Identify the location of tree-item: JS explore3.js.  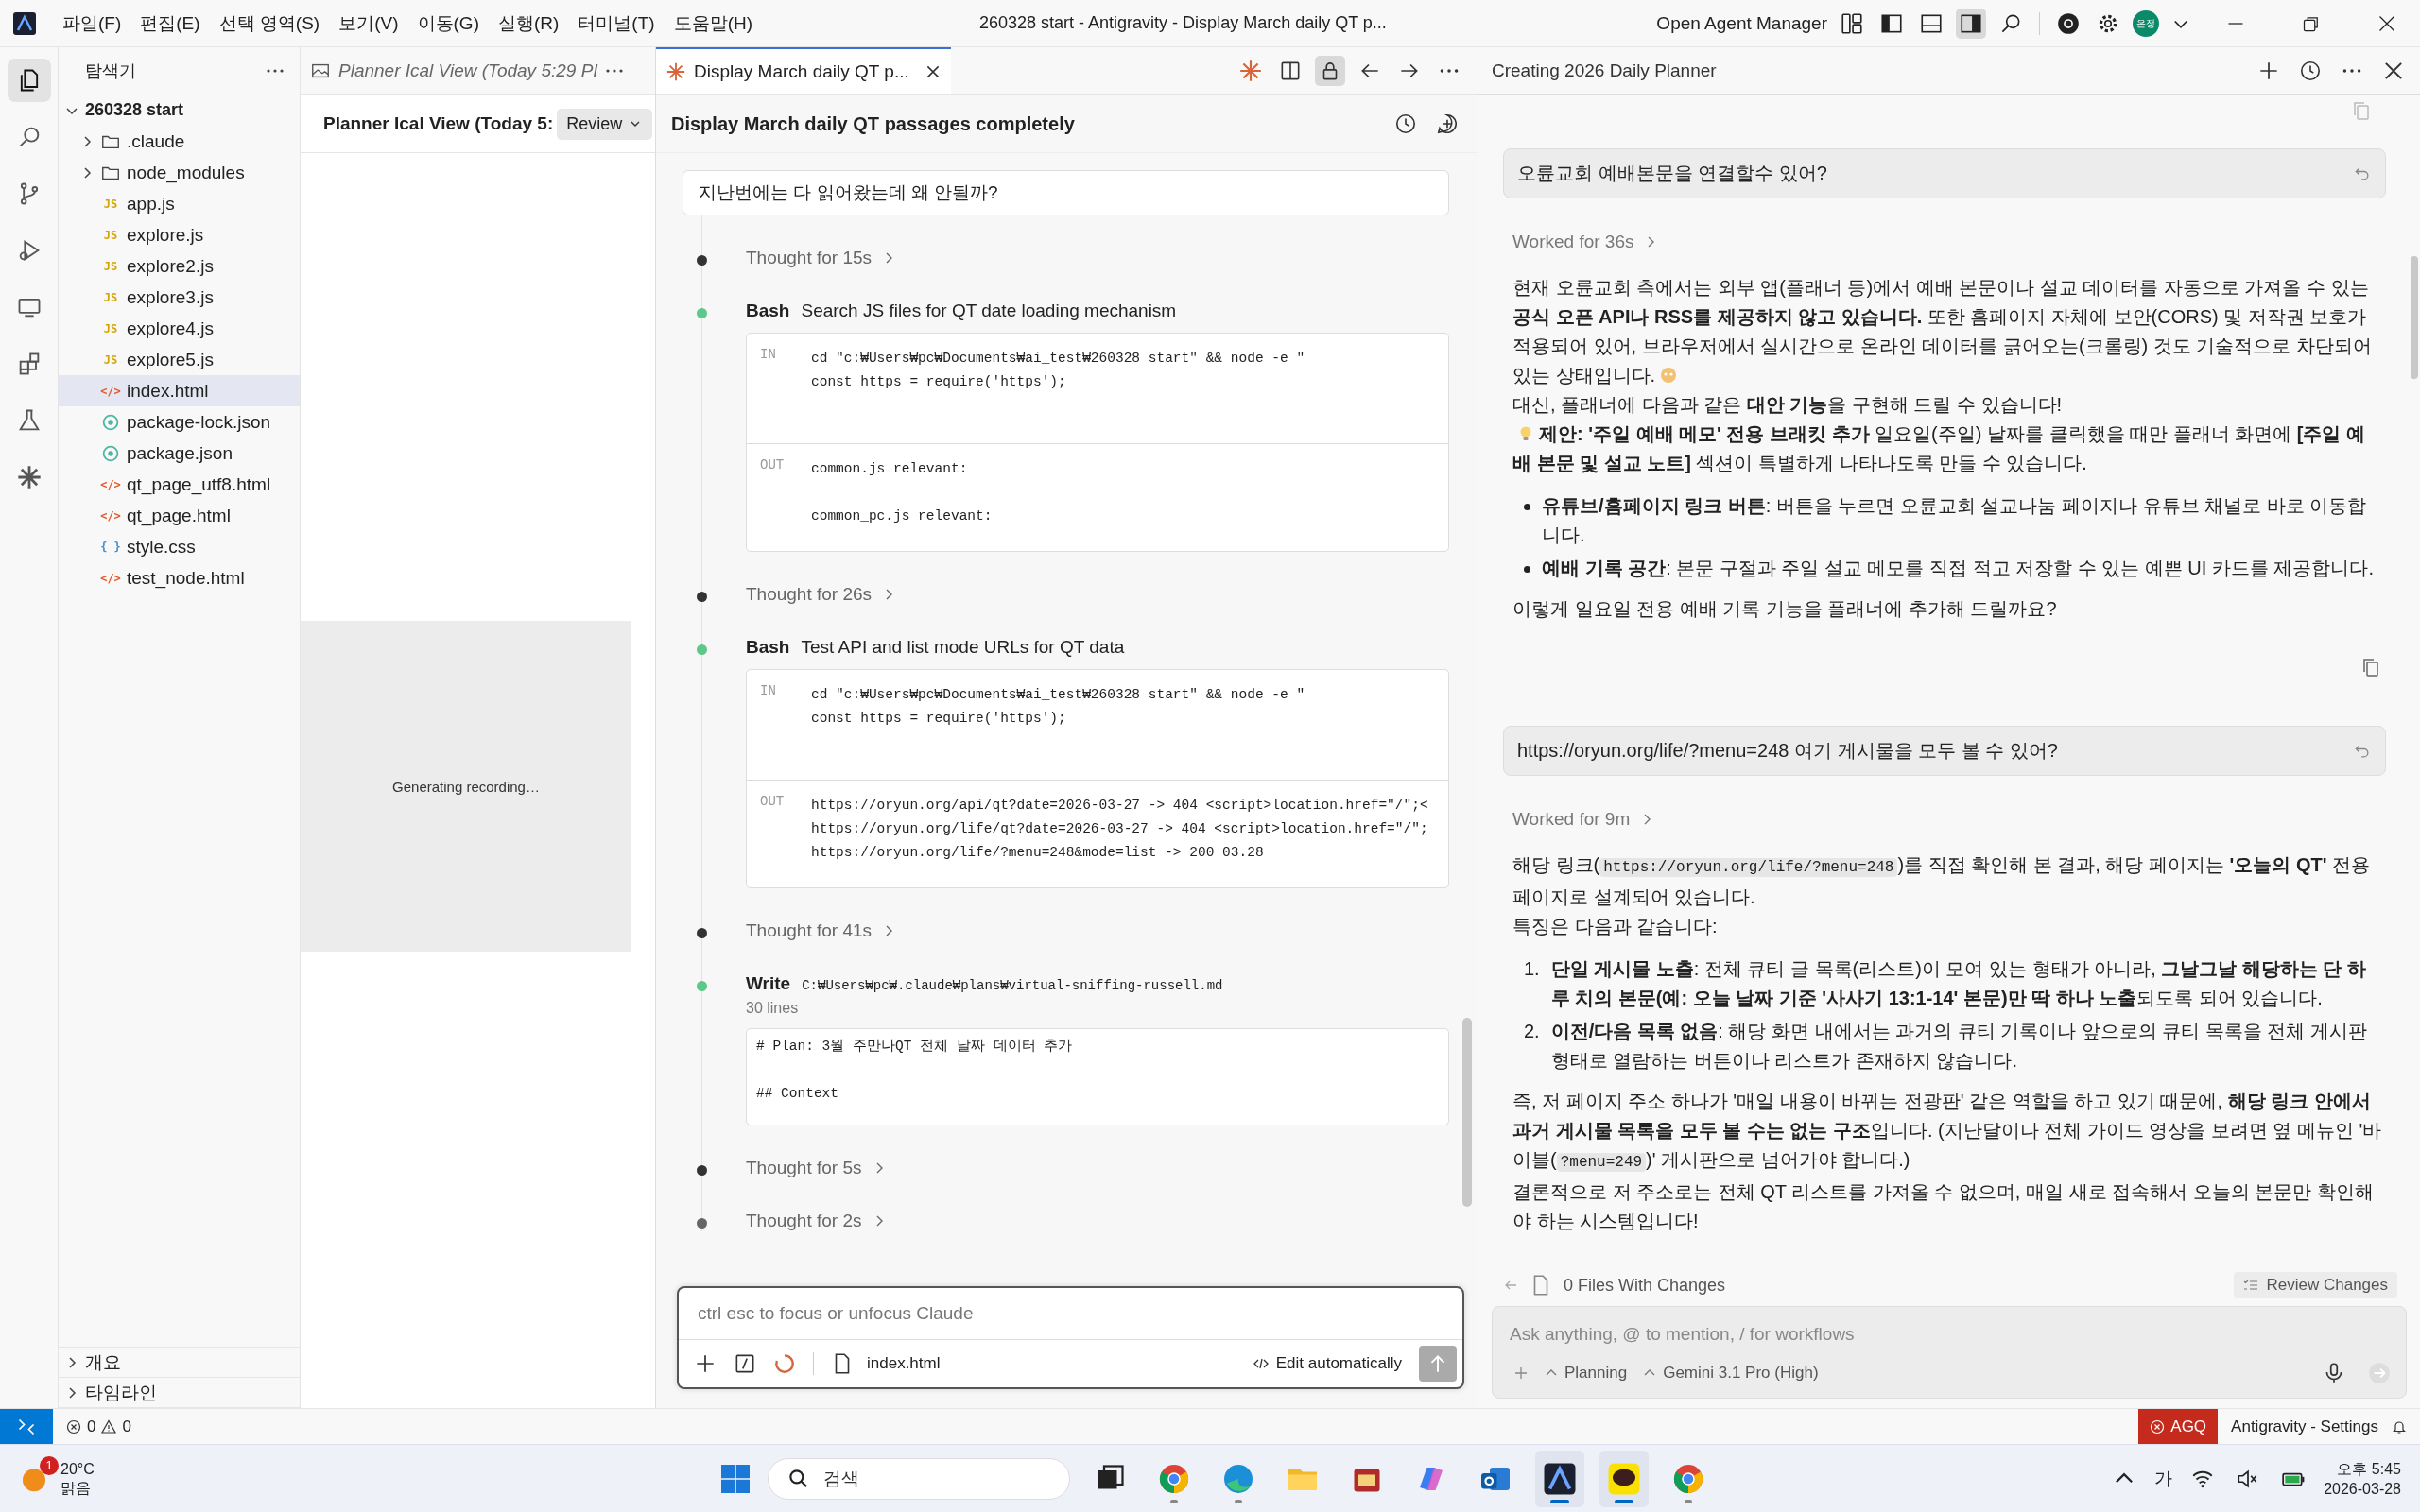
(179, 297).